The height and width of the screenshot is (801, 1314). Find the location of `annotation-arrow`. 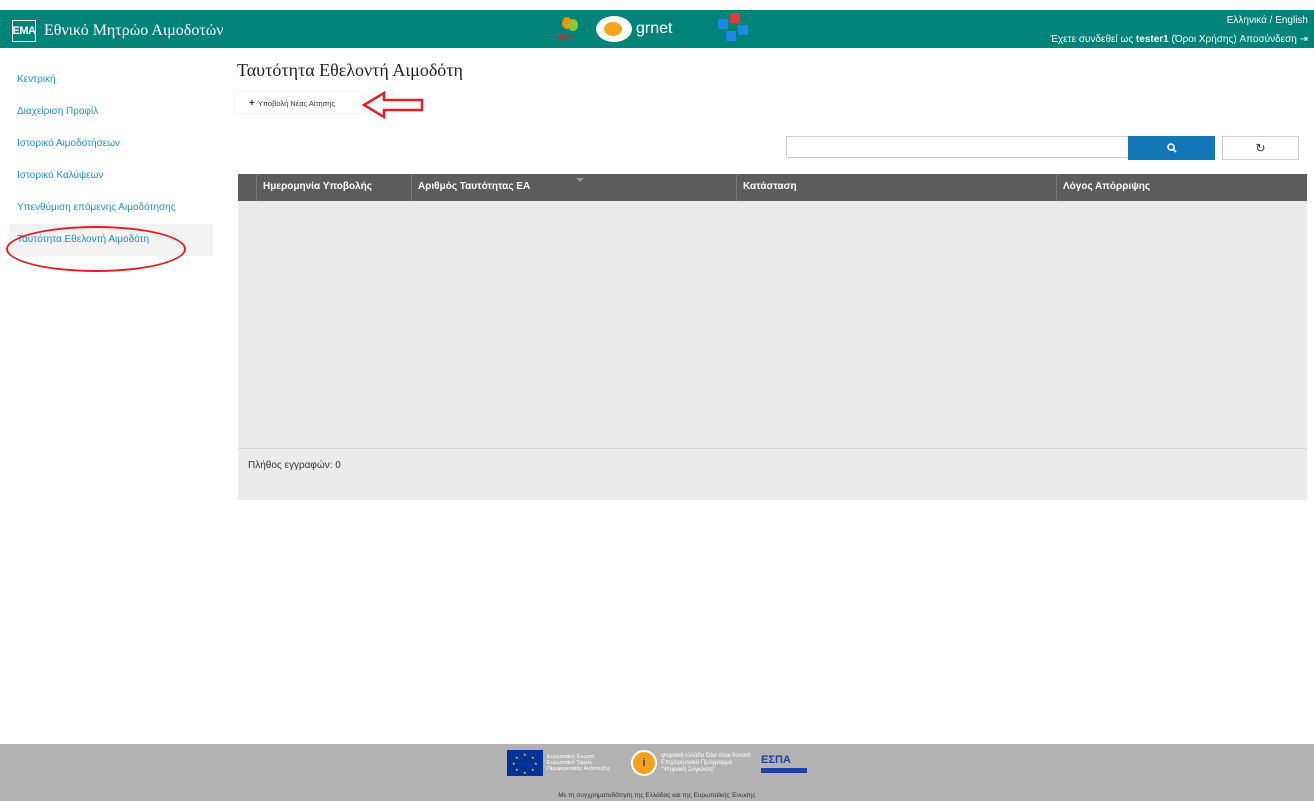

annotation-arrow is located at coordinates (393, 105).